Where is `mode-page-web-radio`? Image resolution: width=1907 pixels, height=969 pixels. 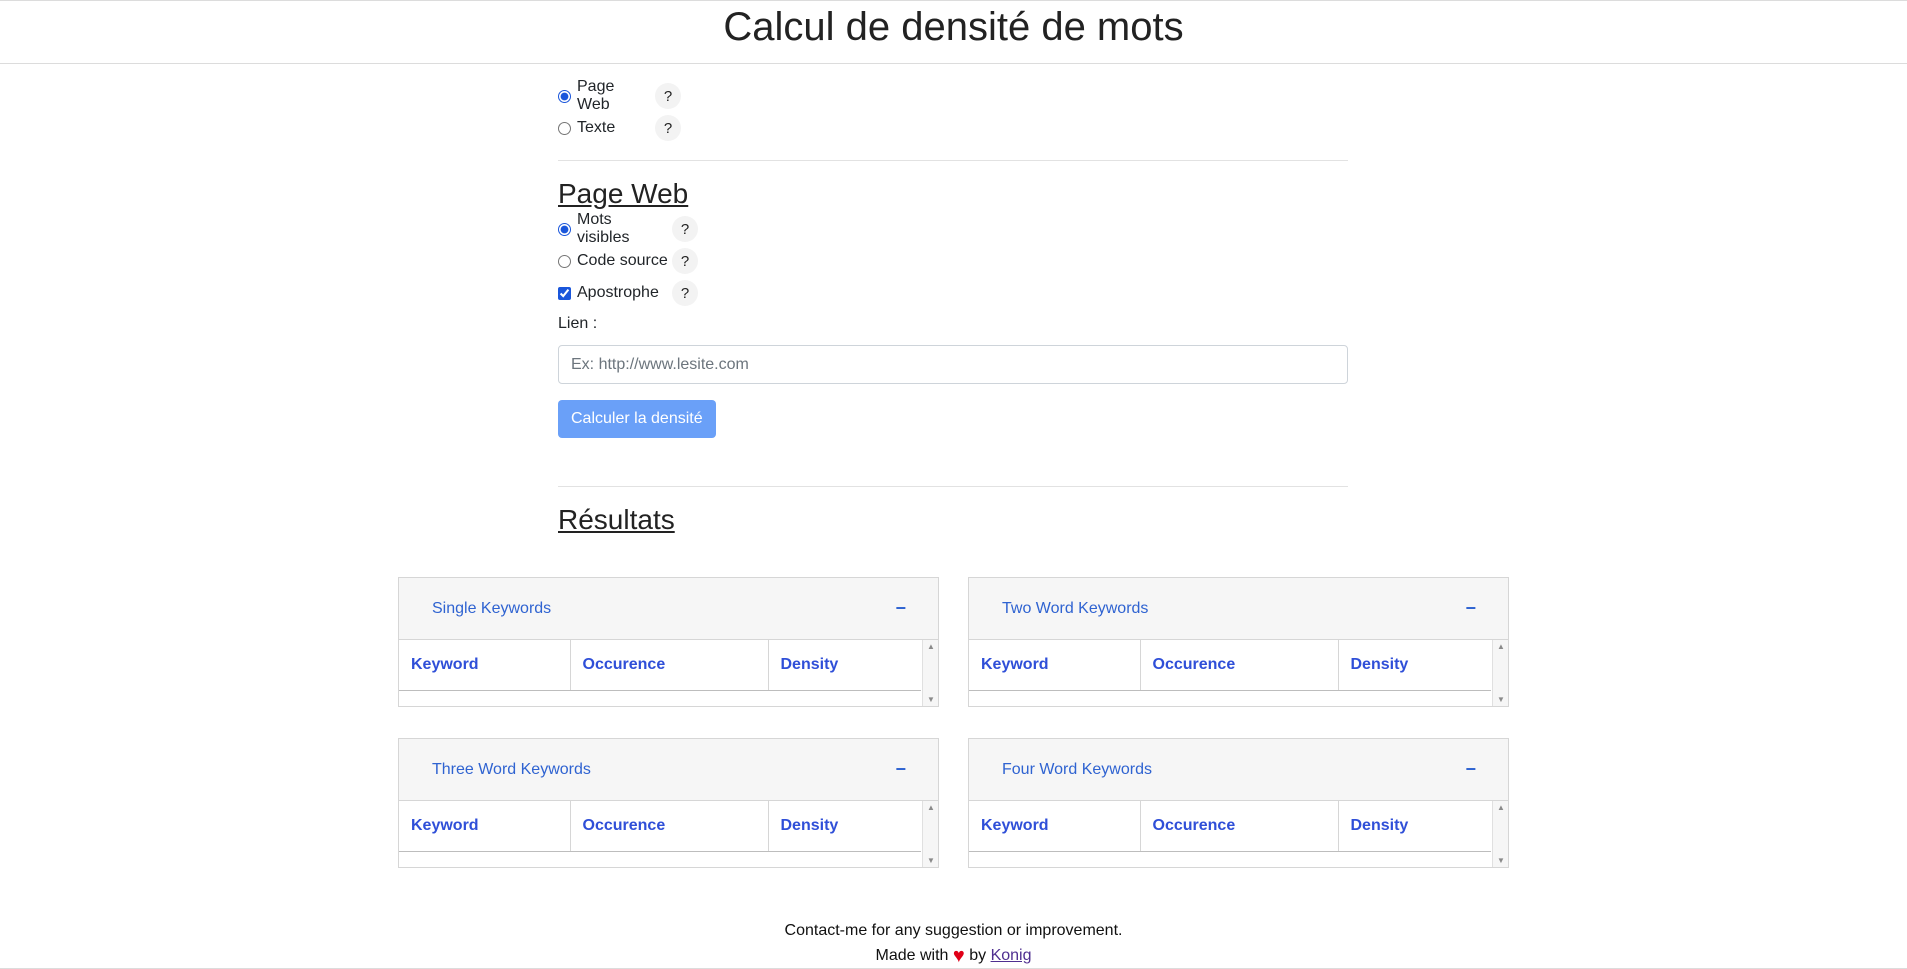
mode-page-web-radio is located at coordinates (564, 96).